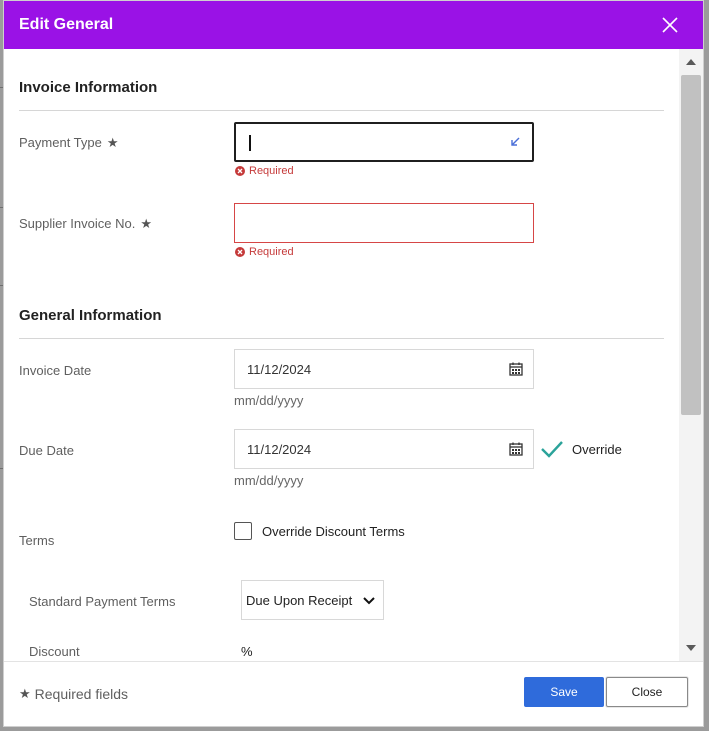  What do you see at coordinates (333, 531) in the screenshot?
I see `override-discount-label: Override Discount Terms` at bounding box center [333, 531].